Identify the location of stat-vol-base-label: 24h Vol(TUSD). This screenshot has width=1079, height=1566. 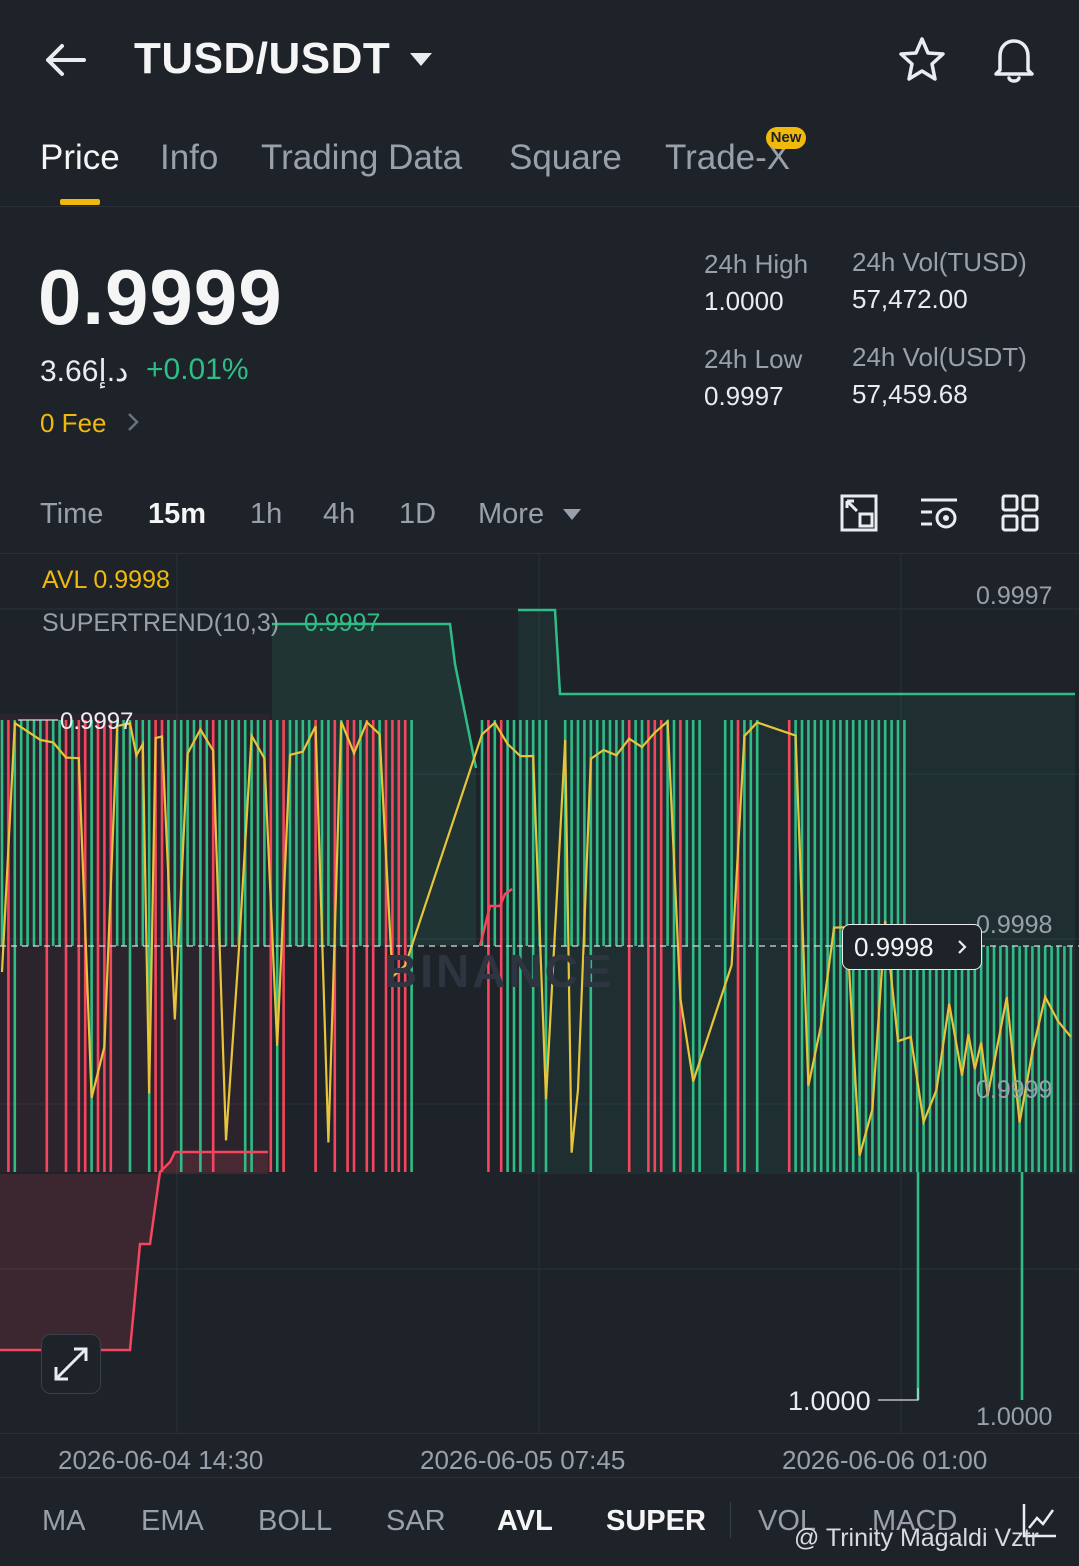
(939, 262).